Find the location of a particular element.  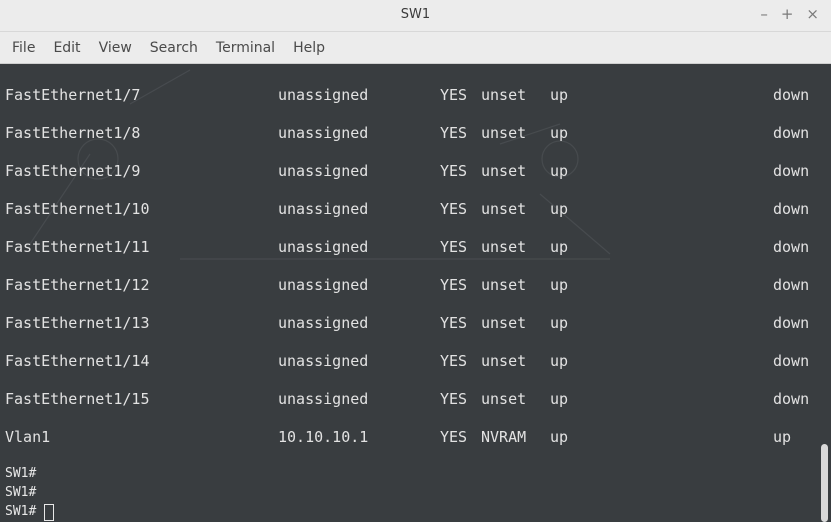

interface-name: FastEthernet1/12 is located at coordinates (77, 285).